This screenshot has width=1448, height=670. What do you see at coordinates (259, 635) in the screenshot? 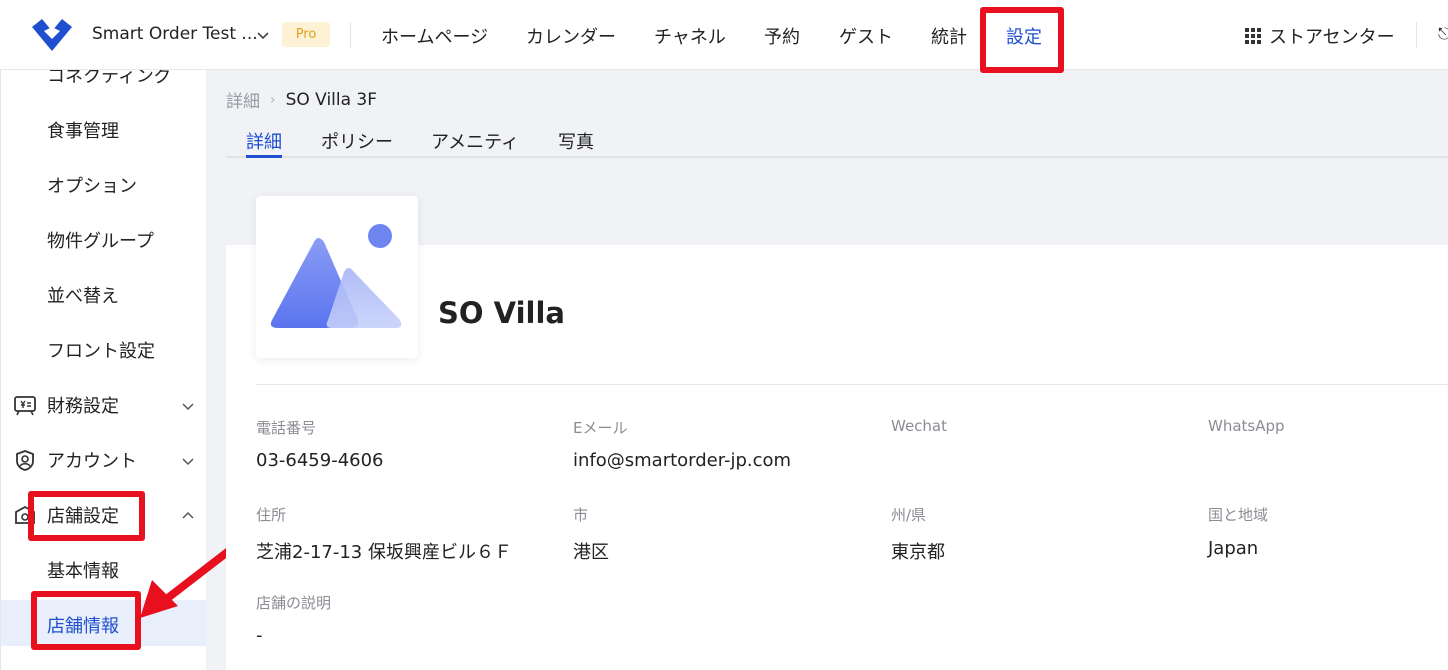
I see `field-value-description: -` at bounding box center [259, 635].